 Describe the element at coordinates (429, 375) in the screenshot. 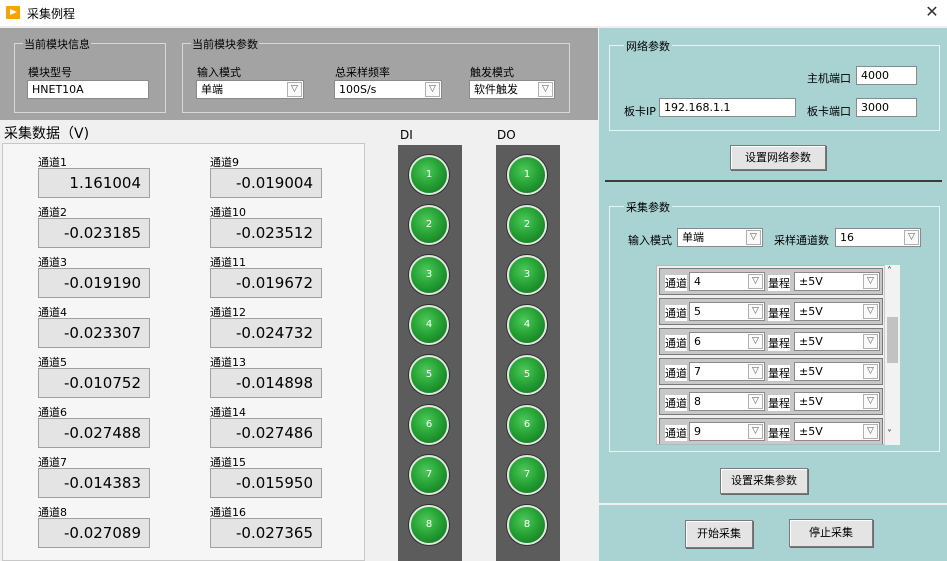

I see `di-led-5: 5` at that location.